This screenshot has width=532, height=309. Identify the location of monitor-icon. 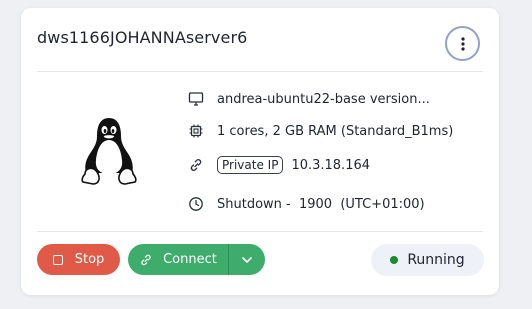
(196, 99).